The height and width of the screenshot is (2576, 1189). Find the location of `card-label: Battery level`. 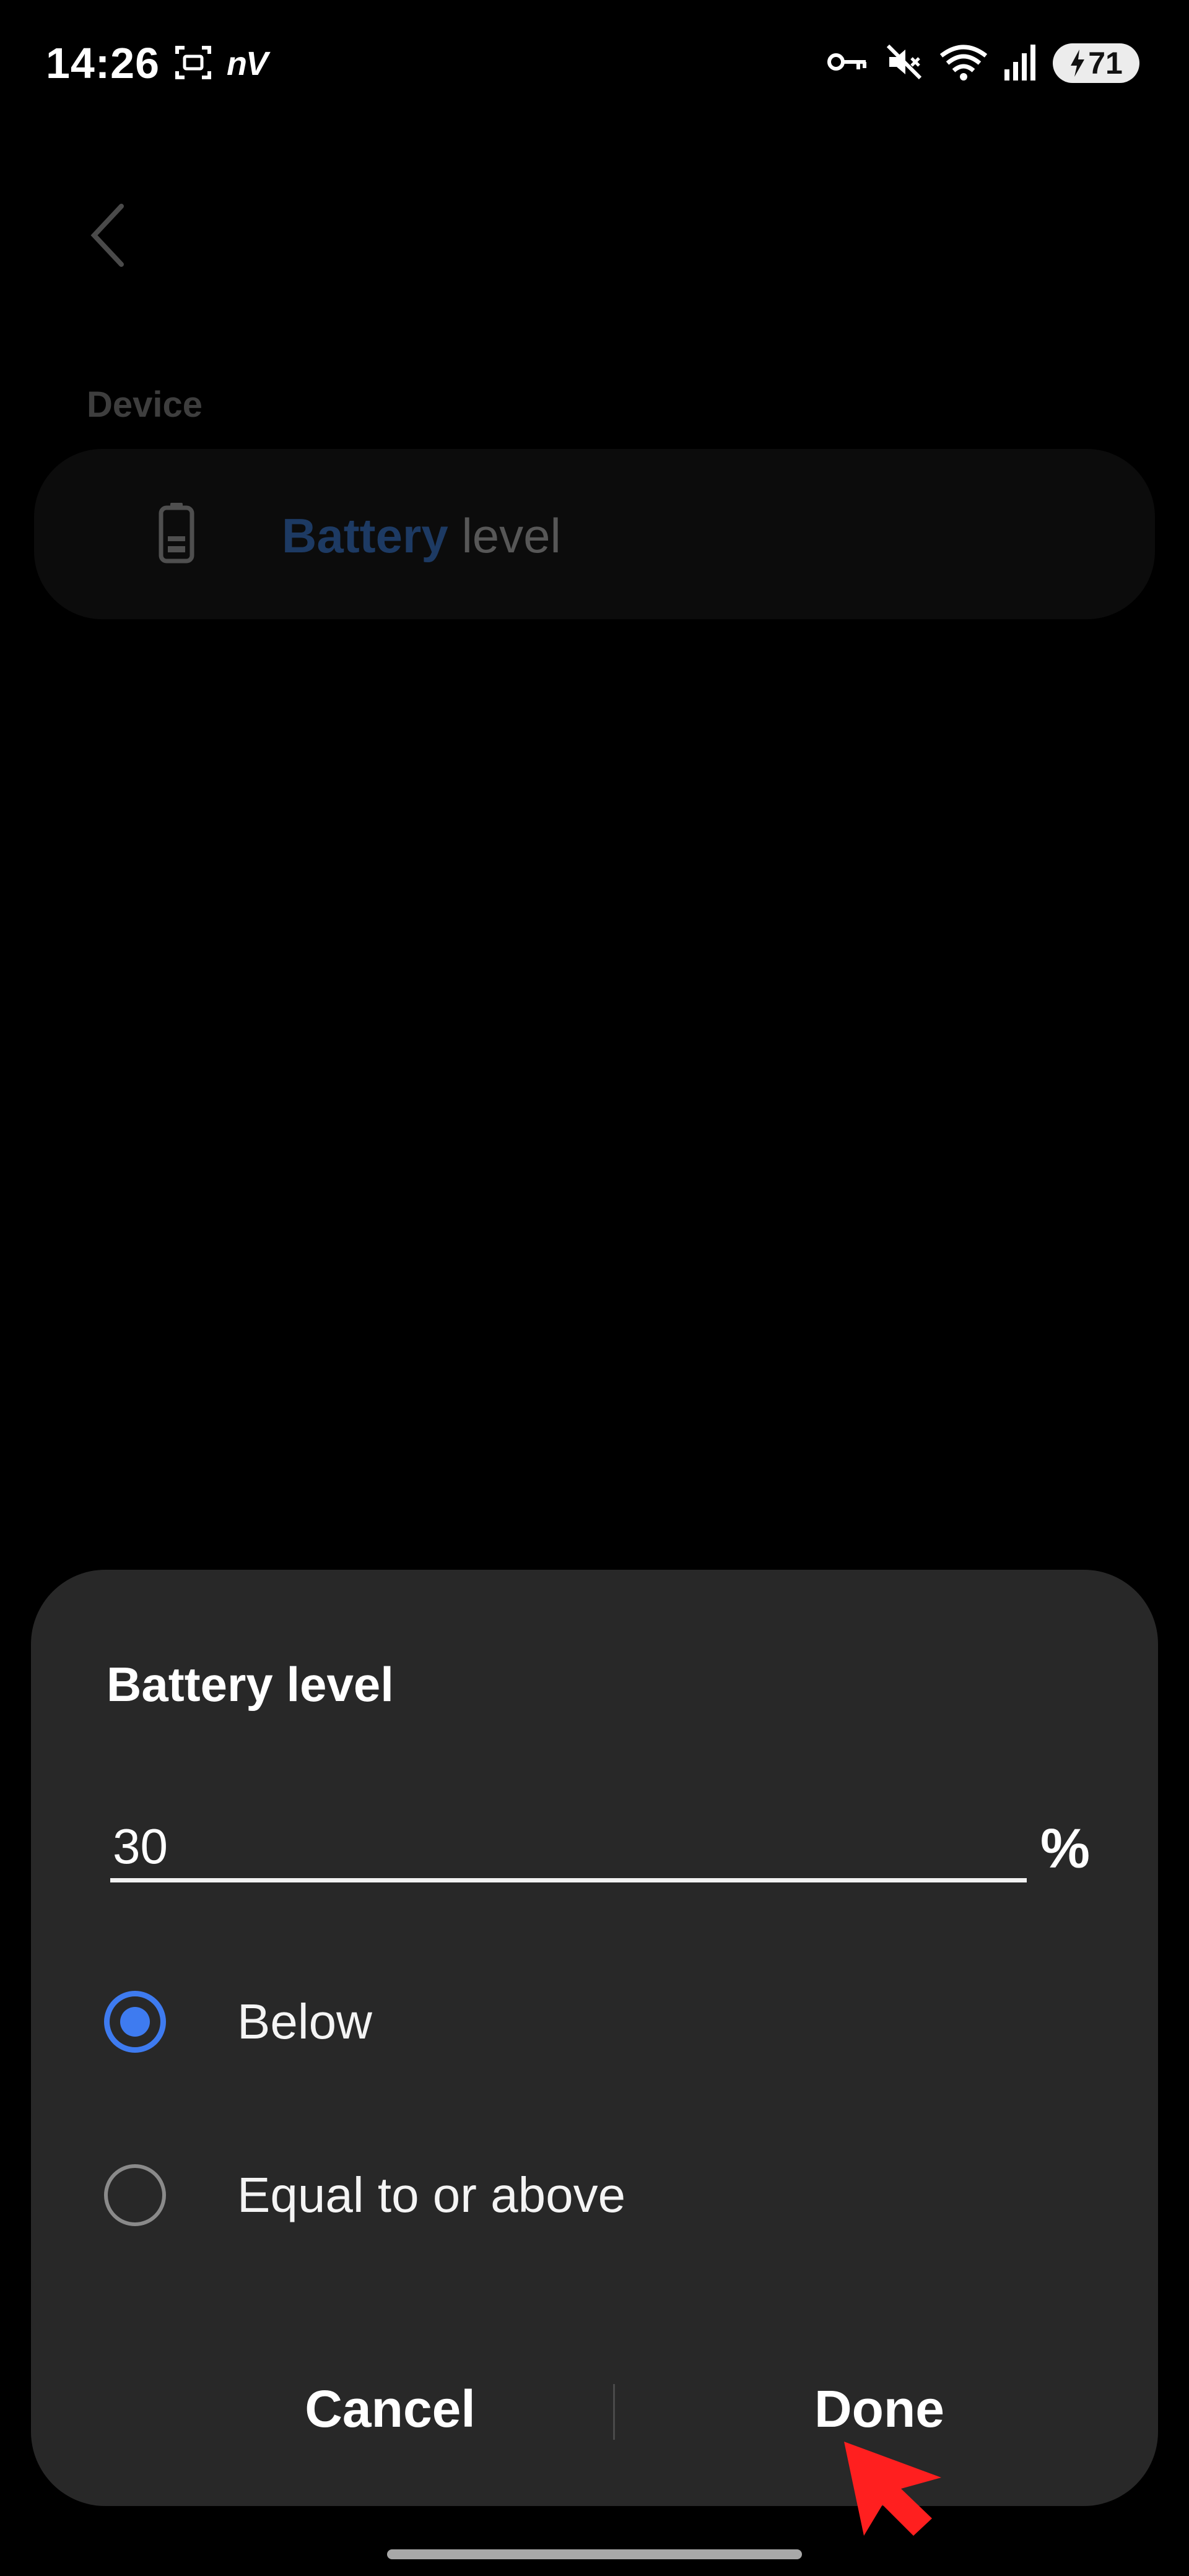

card-label: Battery level is located at coordinates (421, 536).